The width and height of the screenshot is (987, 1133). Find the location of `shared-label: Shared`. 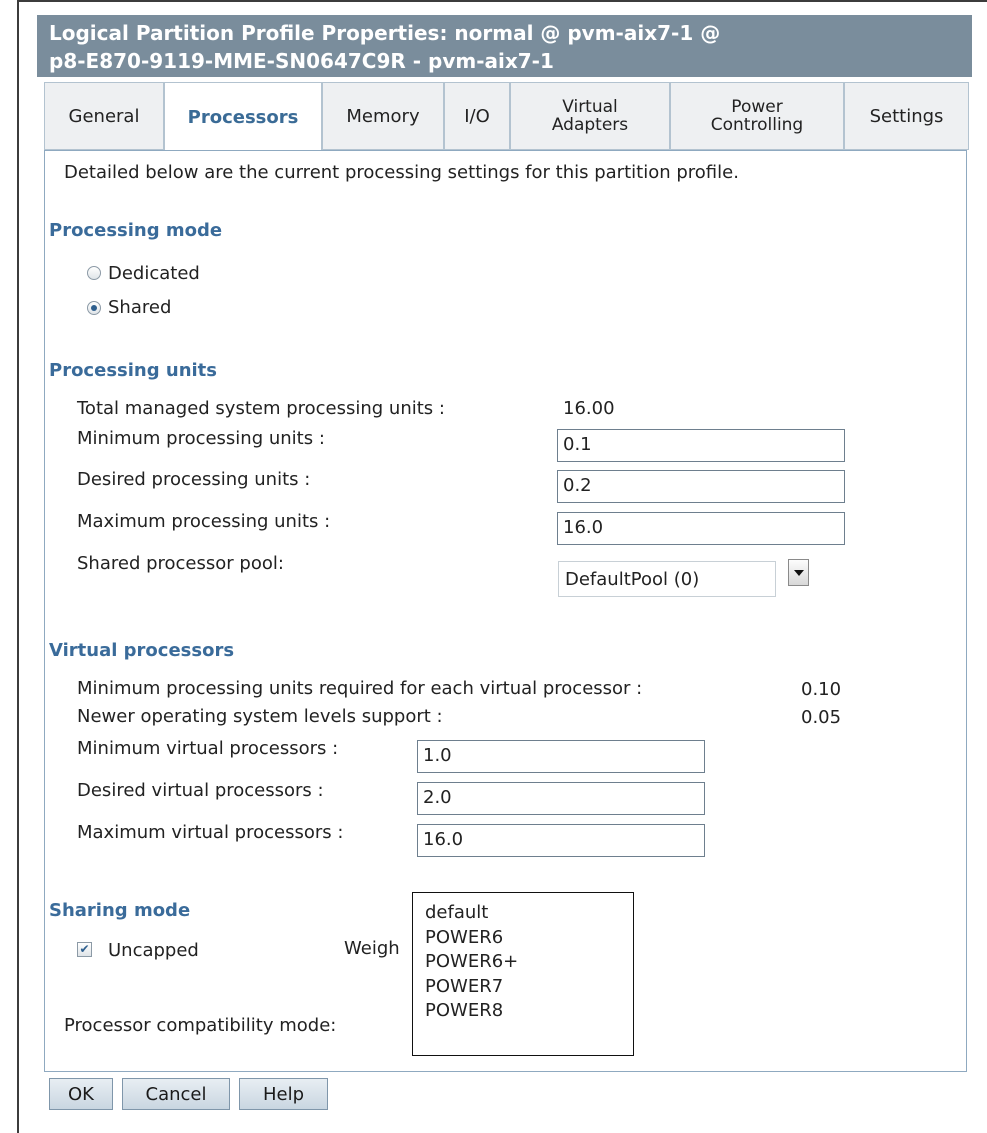

shared-label: Shared is located at coordinates (140, 307).